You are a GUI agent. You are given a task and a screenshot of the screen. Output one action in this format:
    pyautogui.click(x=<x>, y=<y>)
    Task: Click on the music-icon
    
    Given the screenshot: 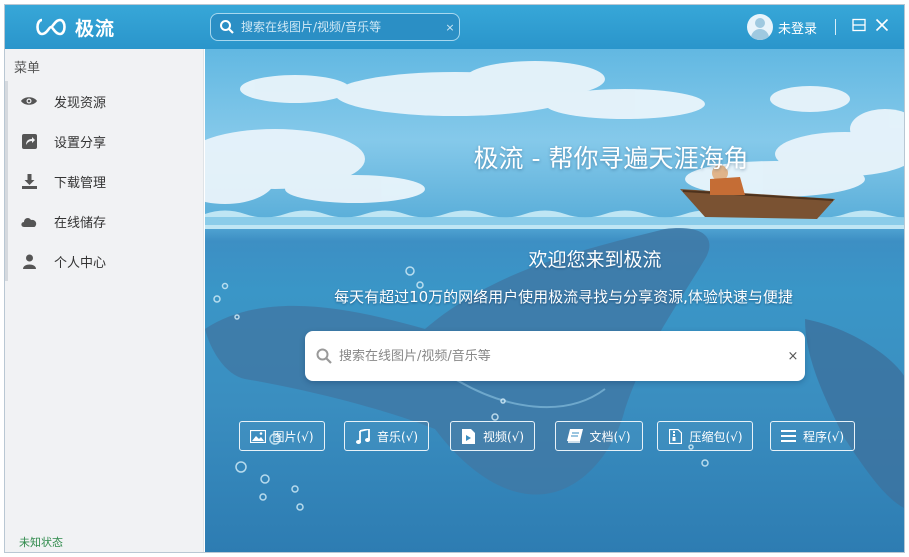 What is the action you would take?
    pyautogui.click(x=363, y=436)
    